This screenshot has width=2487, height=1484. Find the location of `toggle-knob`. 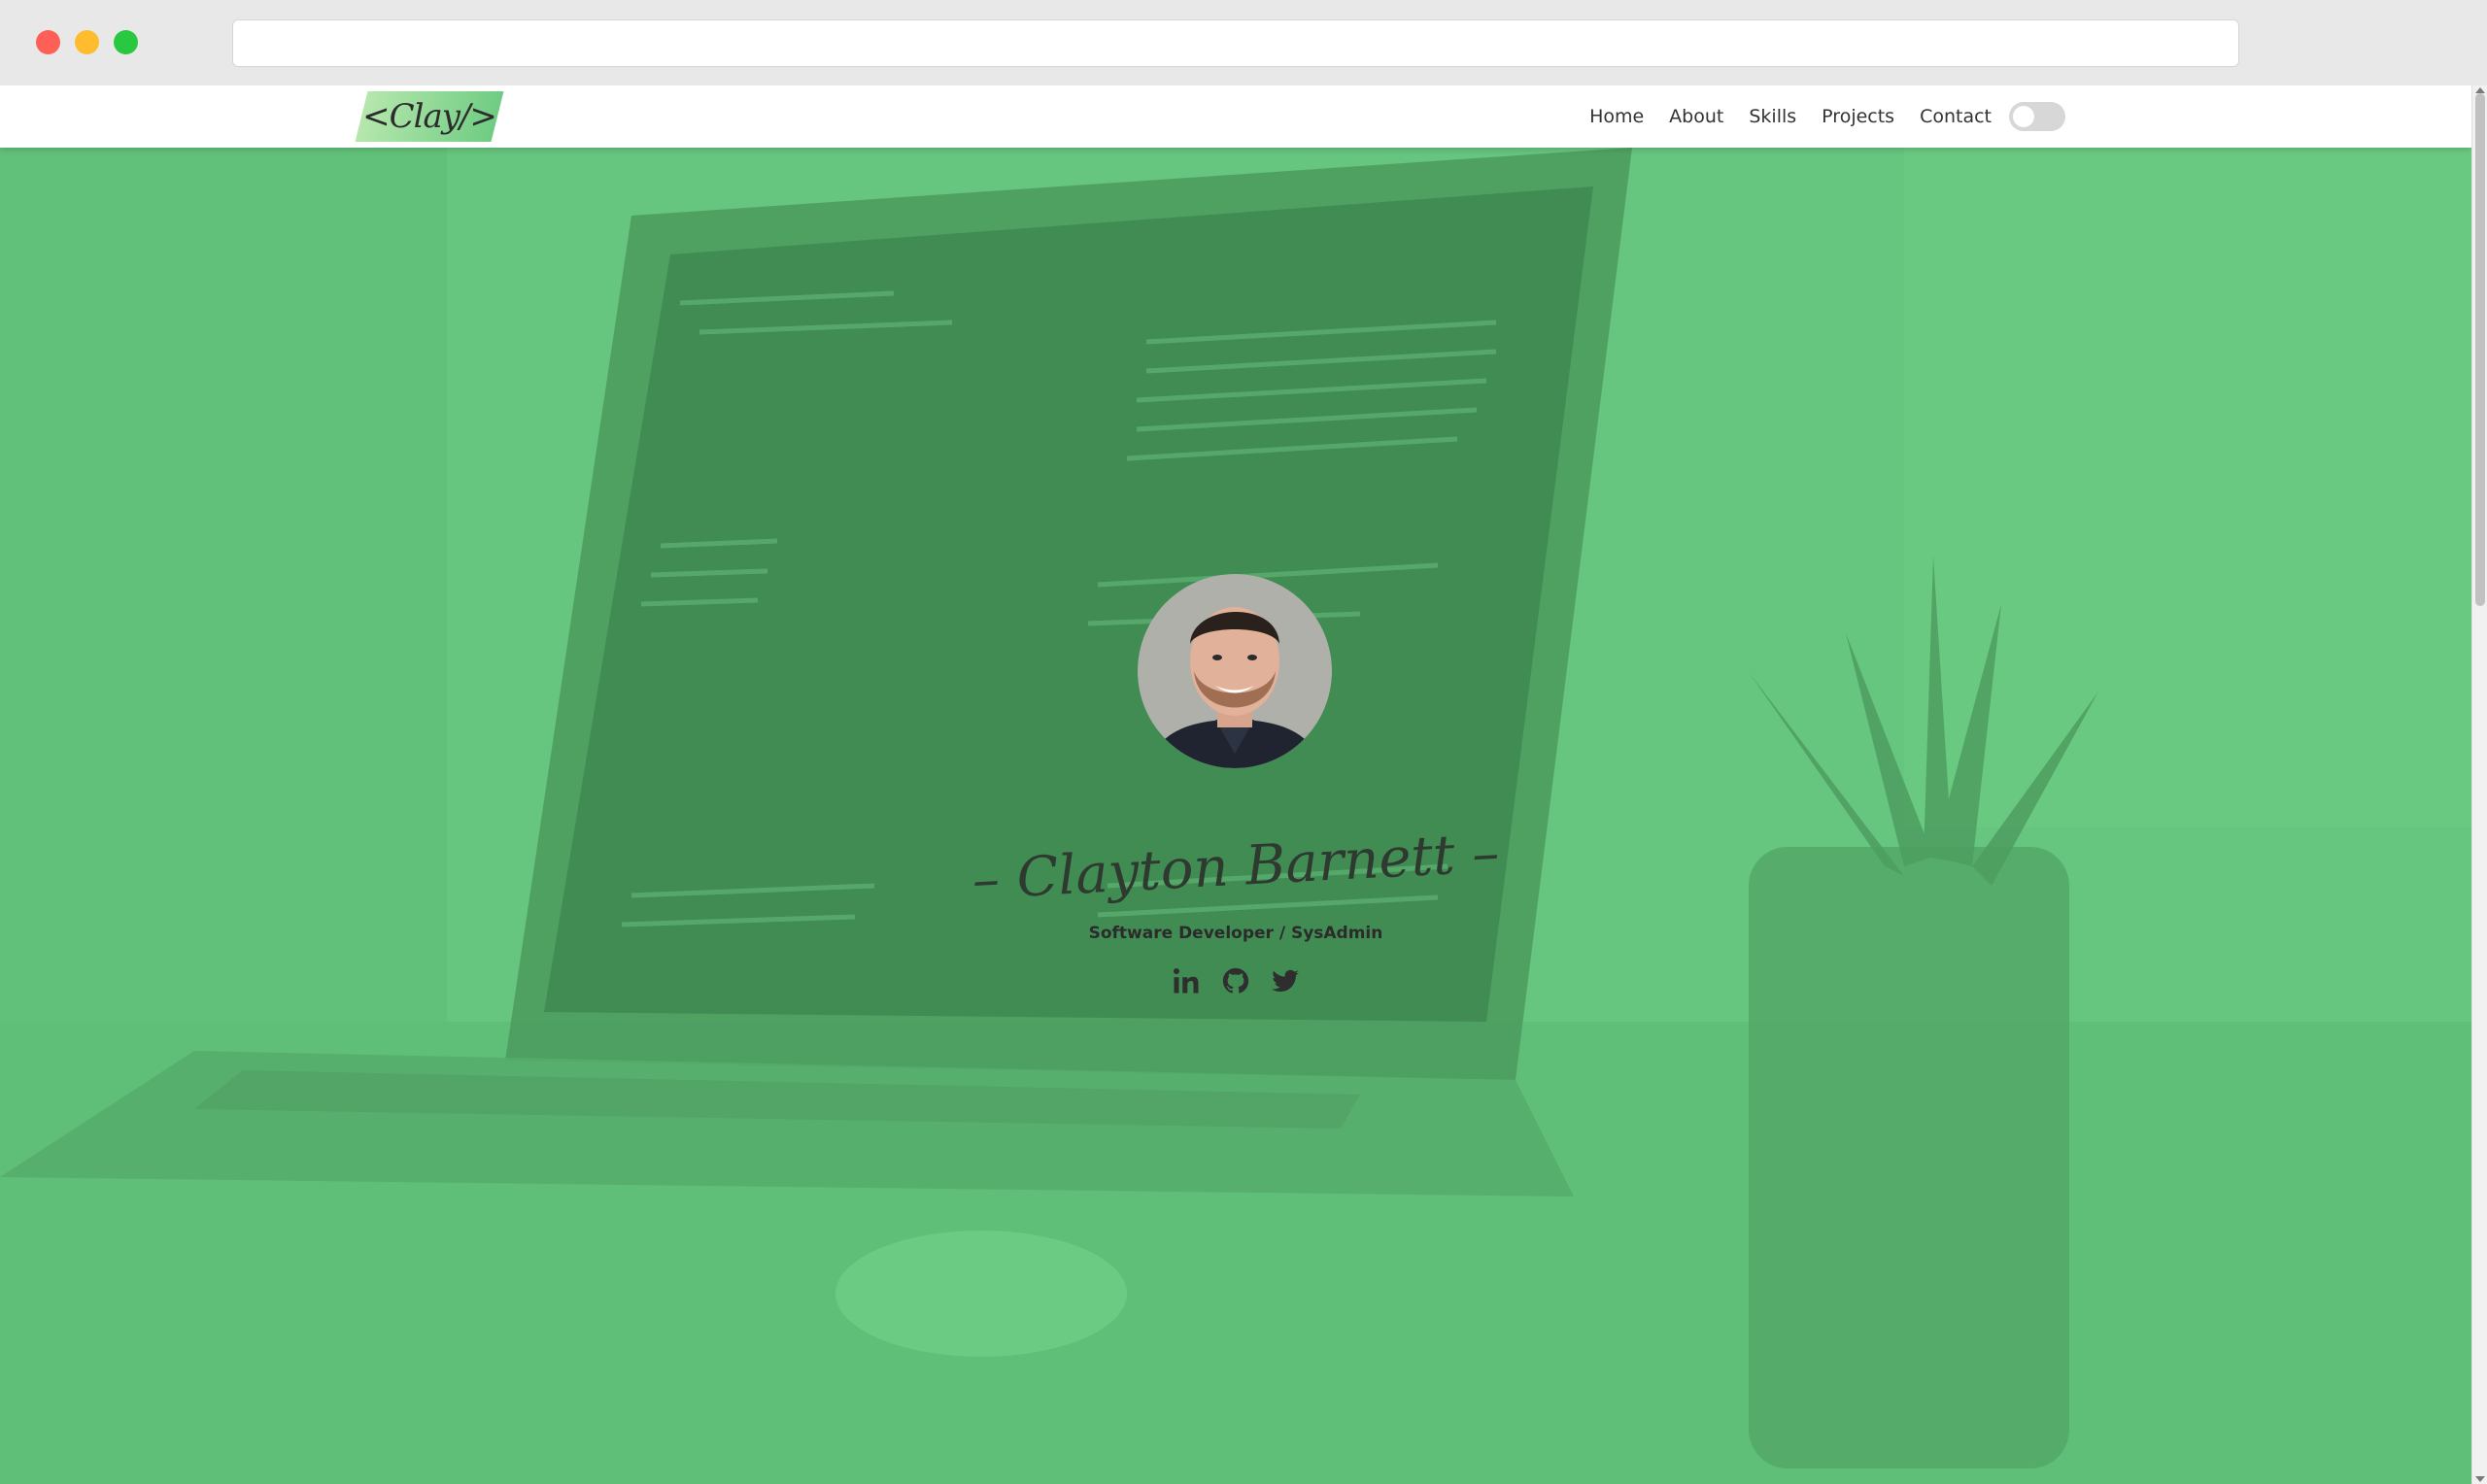

toggle-knob is located at coordinates (2023, 116).